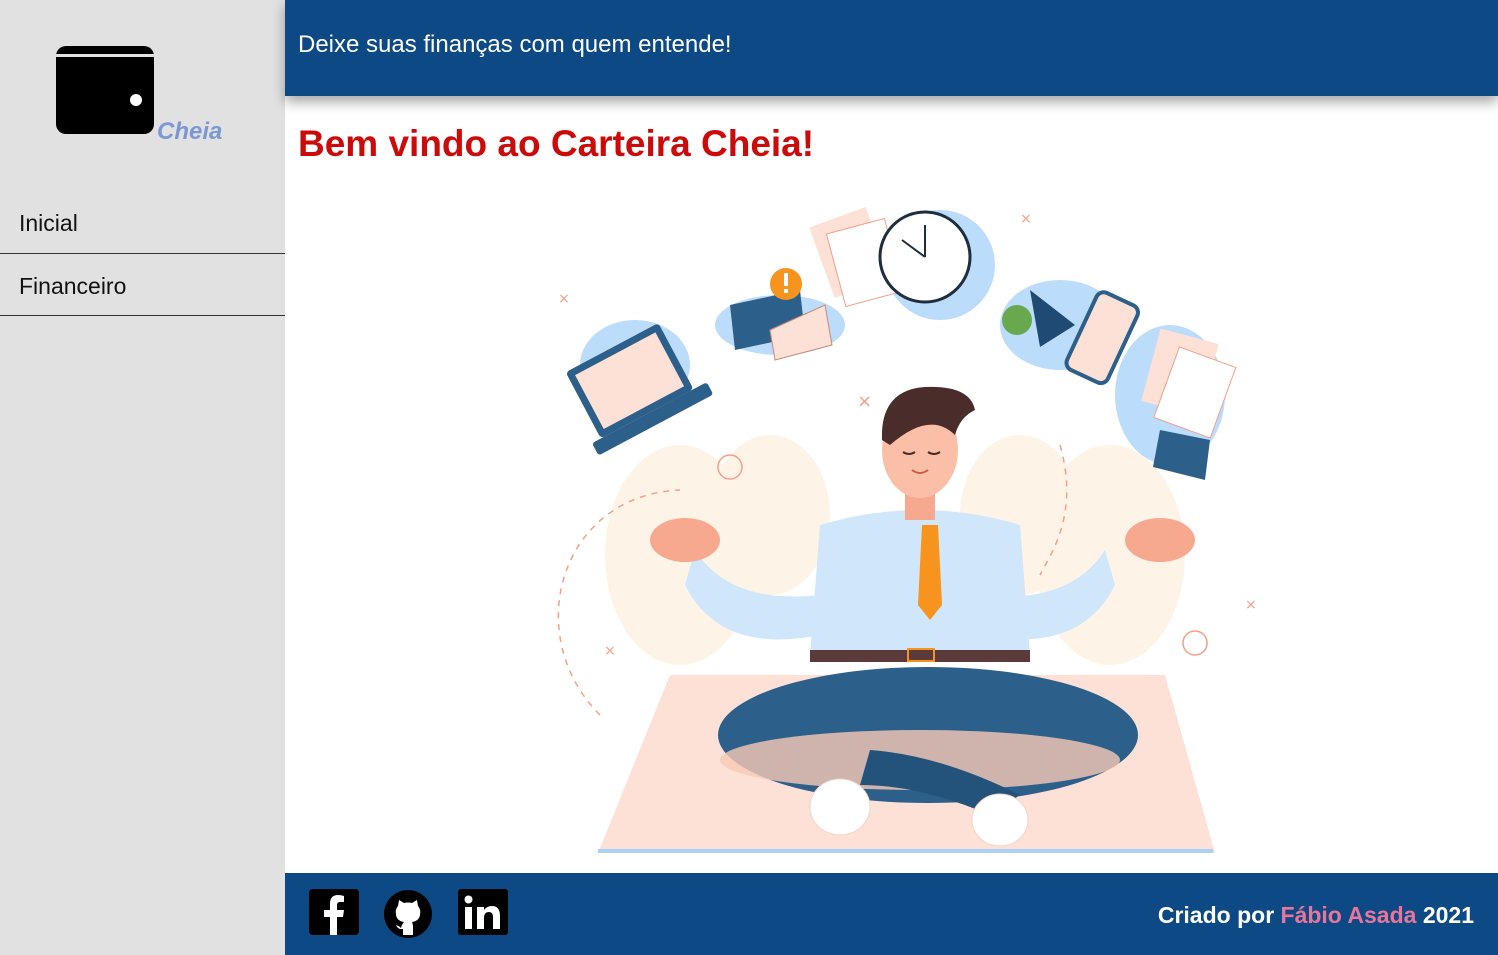 This screenshot has width=1498, height=955. I want to click on facebook-icon, so click(334, 914).